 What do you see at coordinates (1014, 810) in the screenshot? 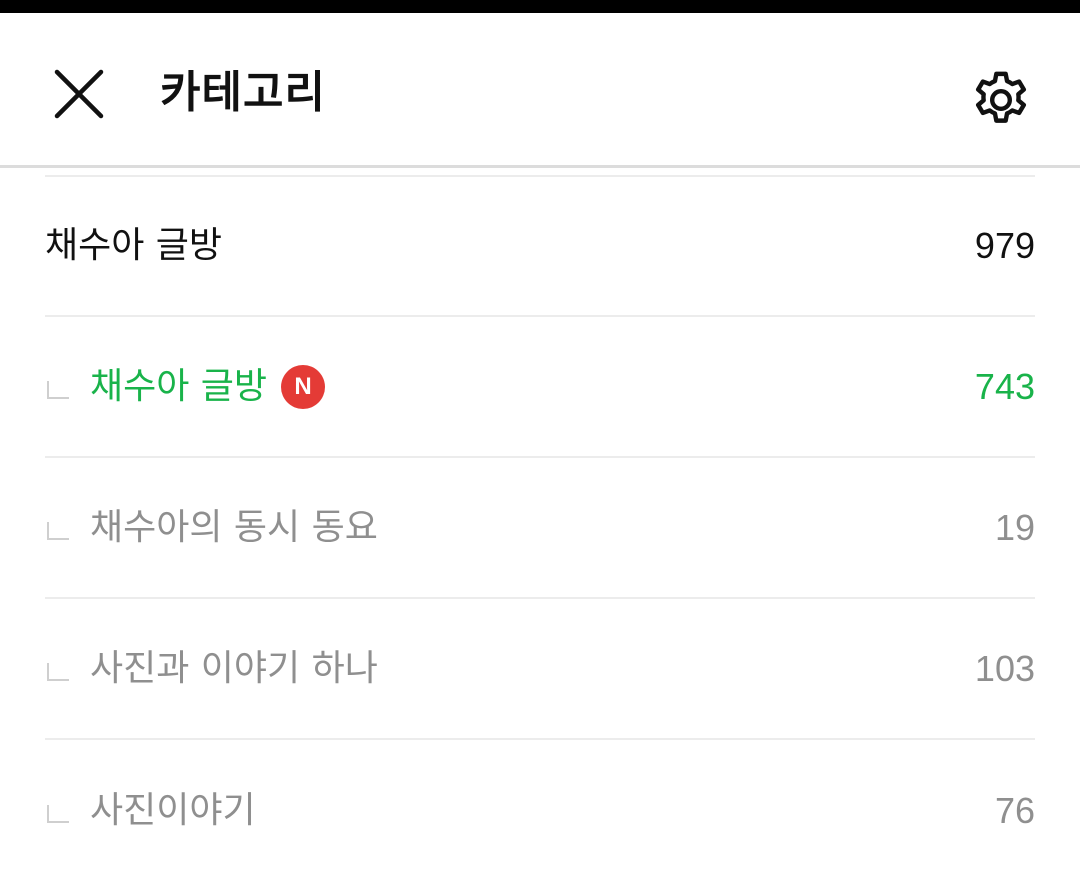
I see `category-count: 76` at bounding box center [1014, 810].